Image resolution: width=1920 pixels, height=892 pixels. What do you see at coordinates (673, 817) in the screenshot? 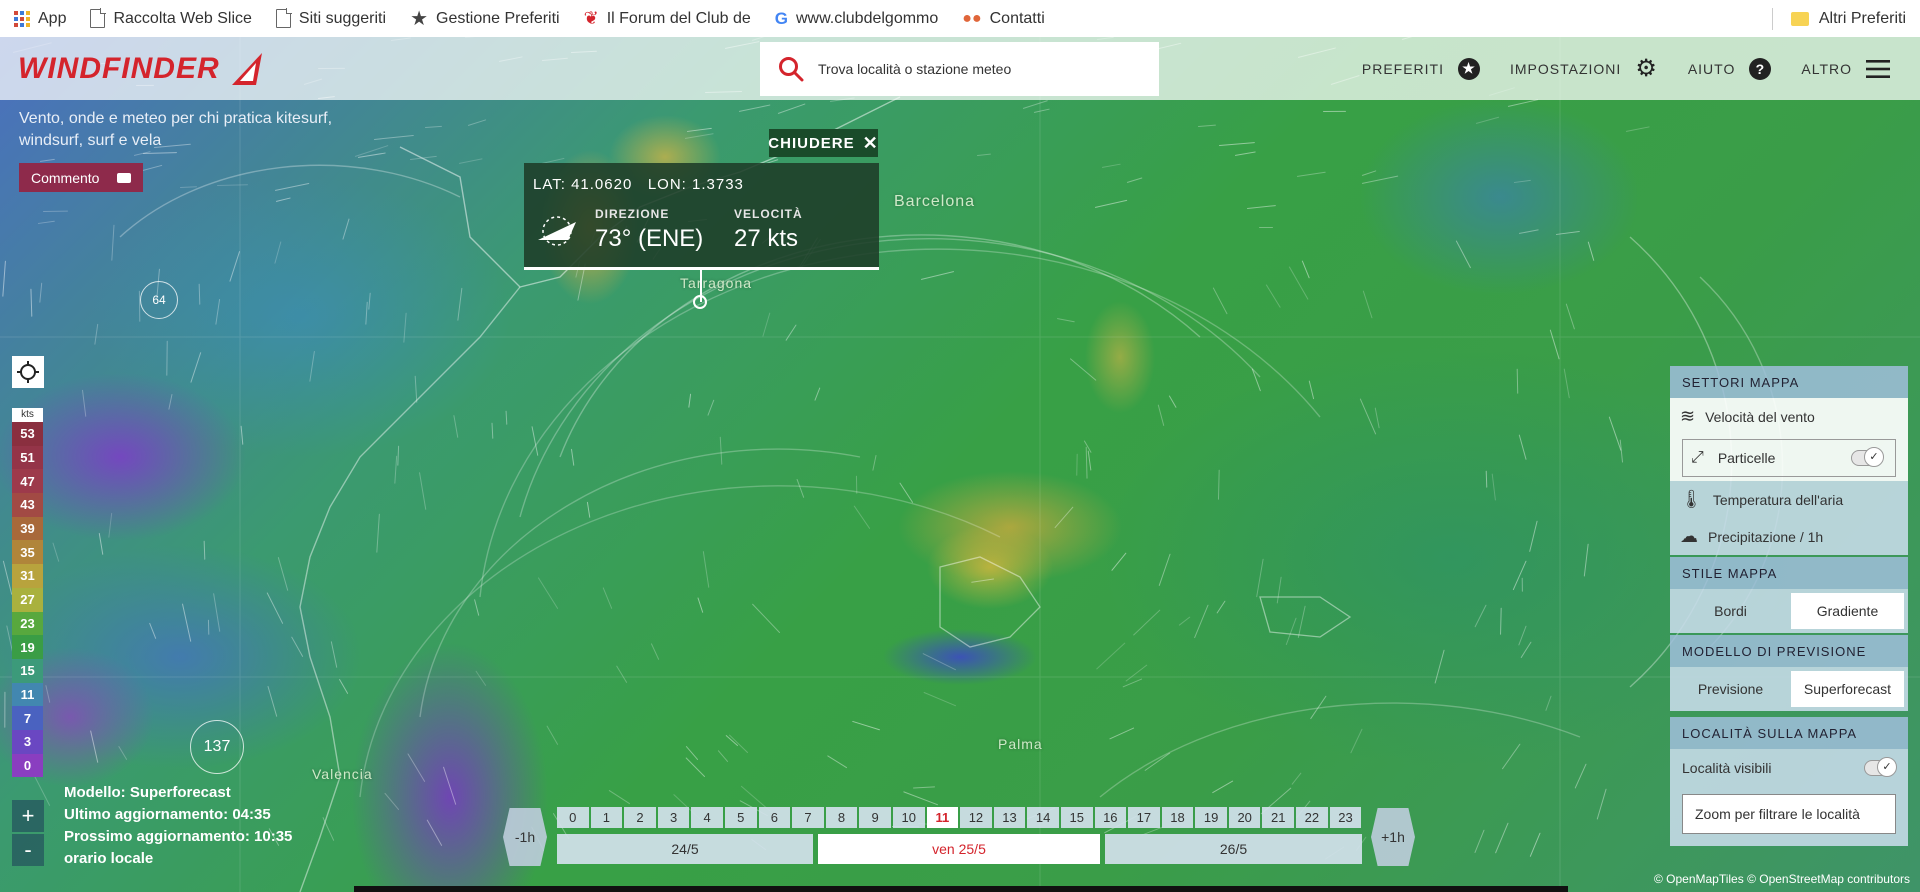
I see `timeline-hour: 3` at bounding box center [673, 817].